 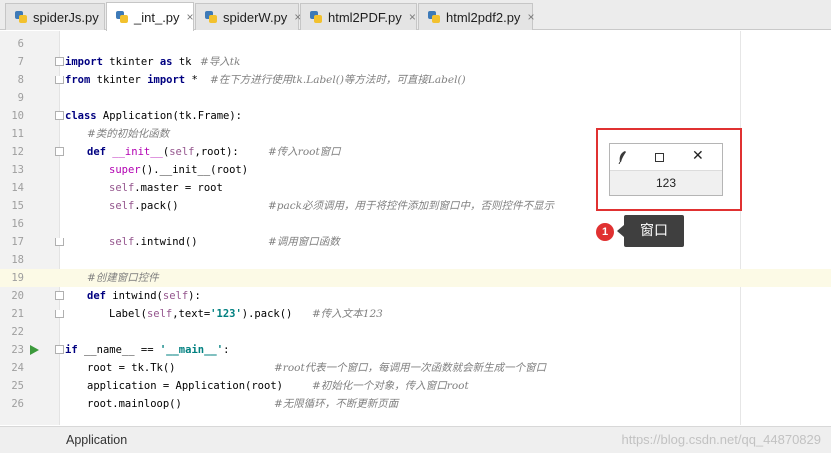 I want to click on line-number: 18, so click(x=17, y=260).